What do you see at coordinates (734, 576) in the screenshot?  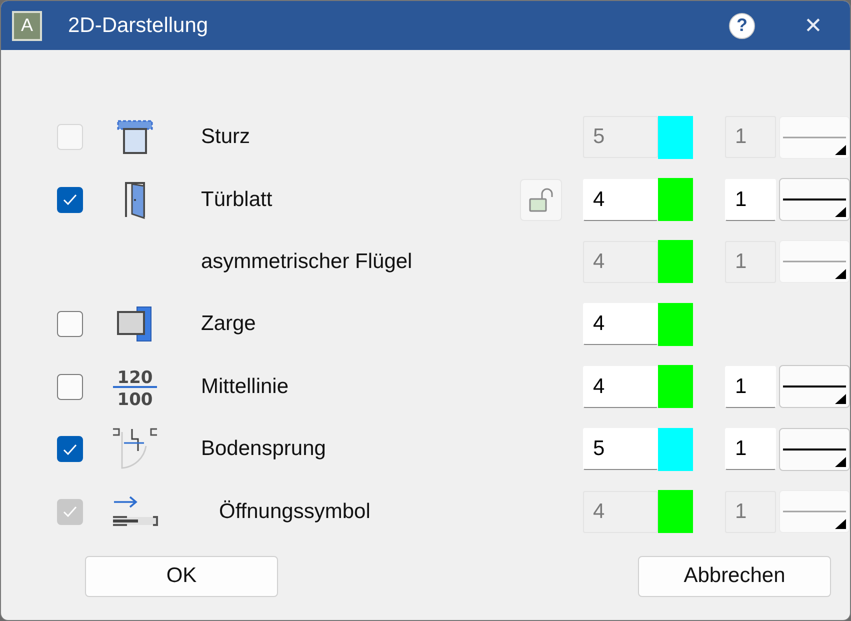 I see `cancel-button: Abbrechen` at bounding box center [734, 576].